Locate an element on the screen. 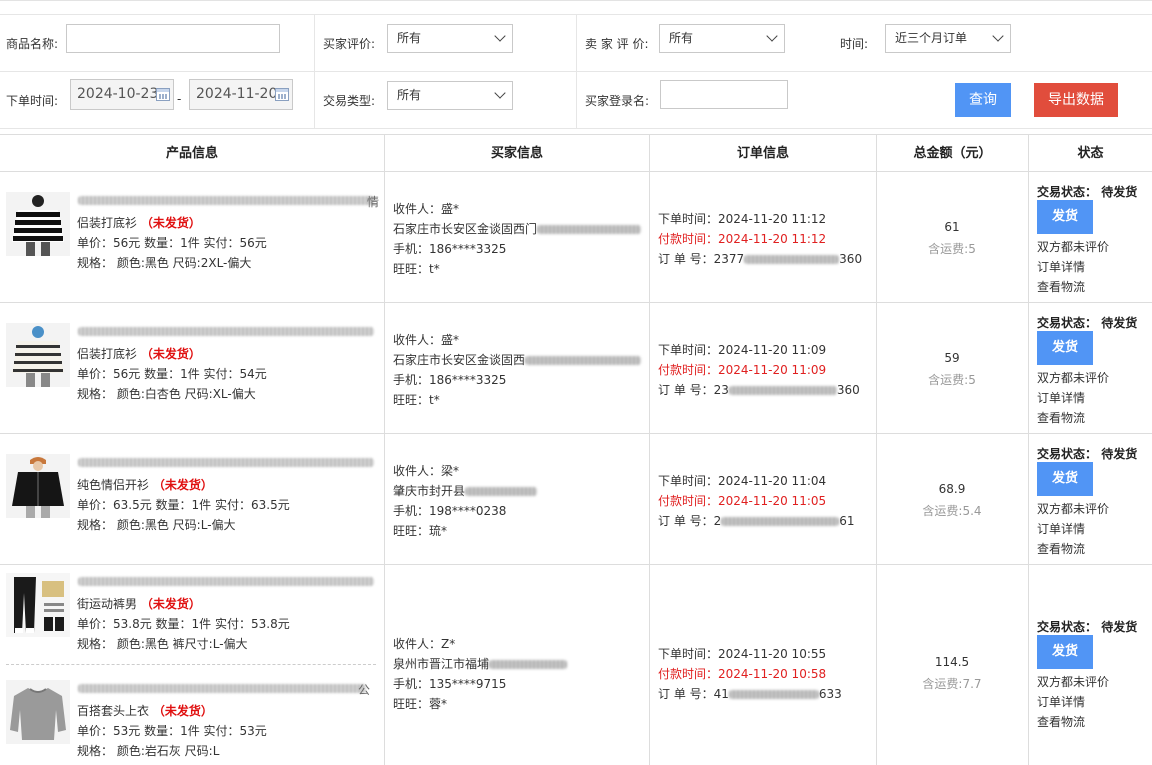 This screenshot has height=765, width=1152. date-to-input: 2024-11-20 is located at coordinates (241, 94).